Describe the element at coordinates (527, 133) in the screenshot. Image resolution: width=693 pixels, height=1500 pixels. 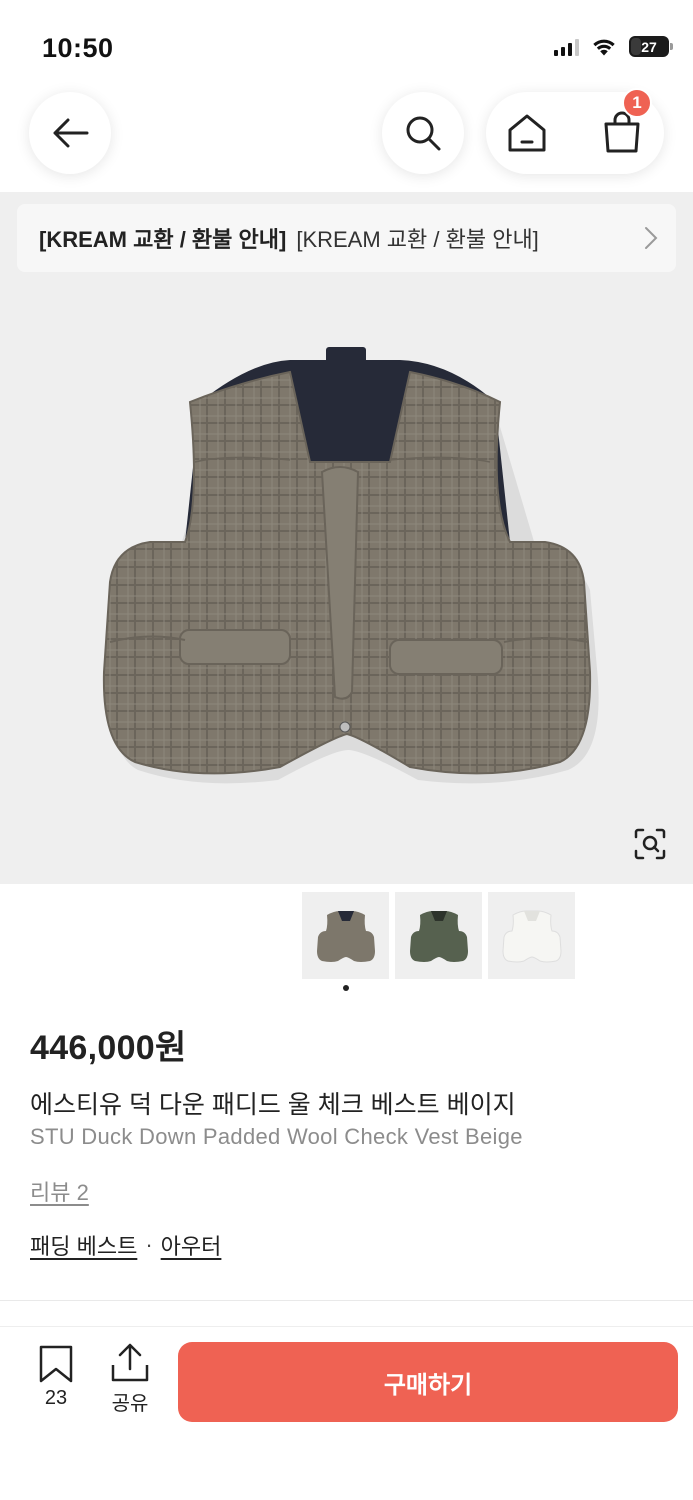
I see `home-icon` at that location.